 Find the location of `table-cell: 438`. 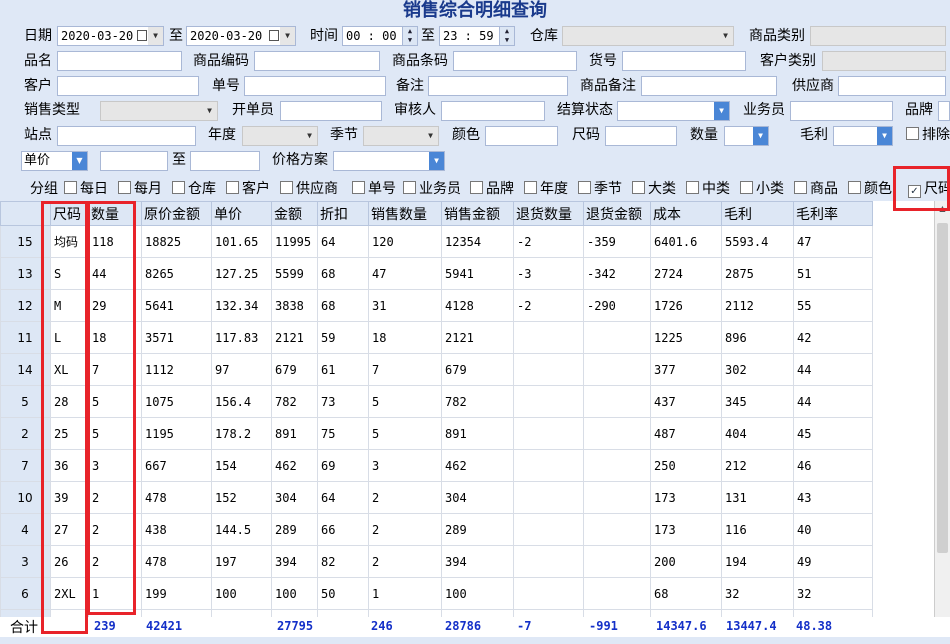

table-cell: 438 is located at coordinates (176, 529).